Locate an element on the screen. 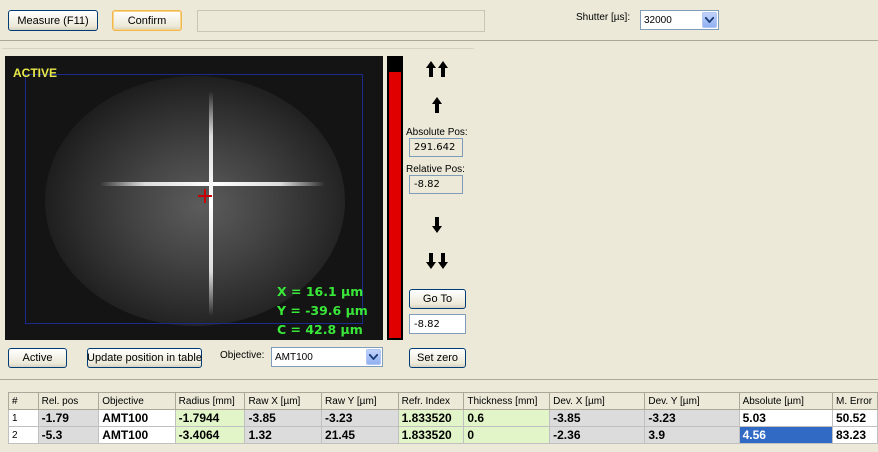 This screenshot has width=878, height=452. objective-label: Objective: is located at coordinates (242, 355).